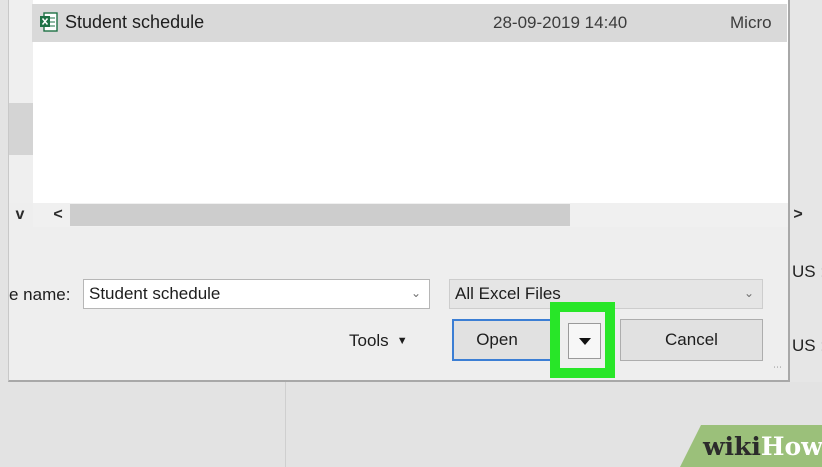 The image size is (822, 467). I want to click on tools-menu-button: Tools ▼, so click(378, 341).